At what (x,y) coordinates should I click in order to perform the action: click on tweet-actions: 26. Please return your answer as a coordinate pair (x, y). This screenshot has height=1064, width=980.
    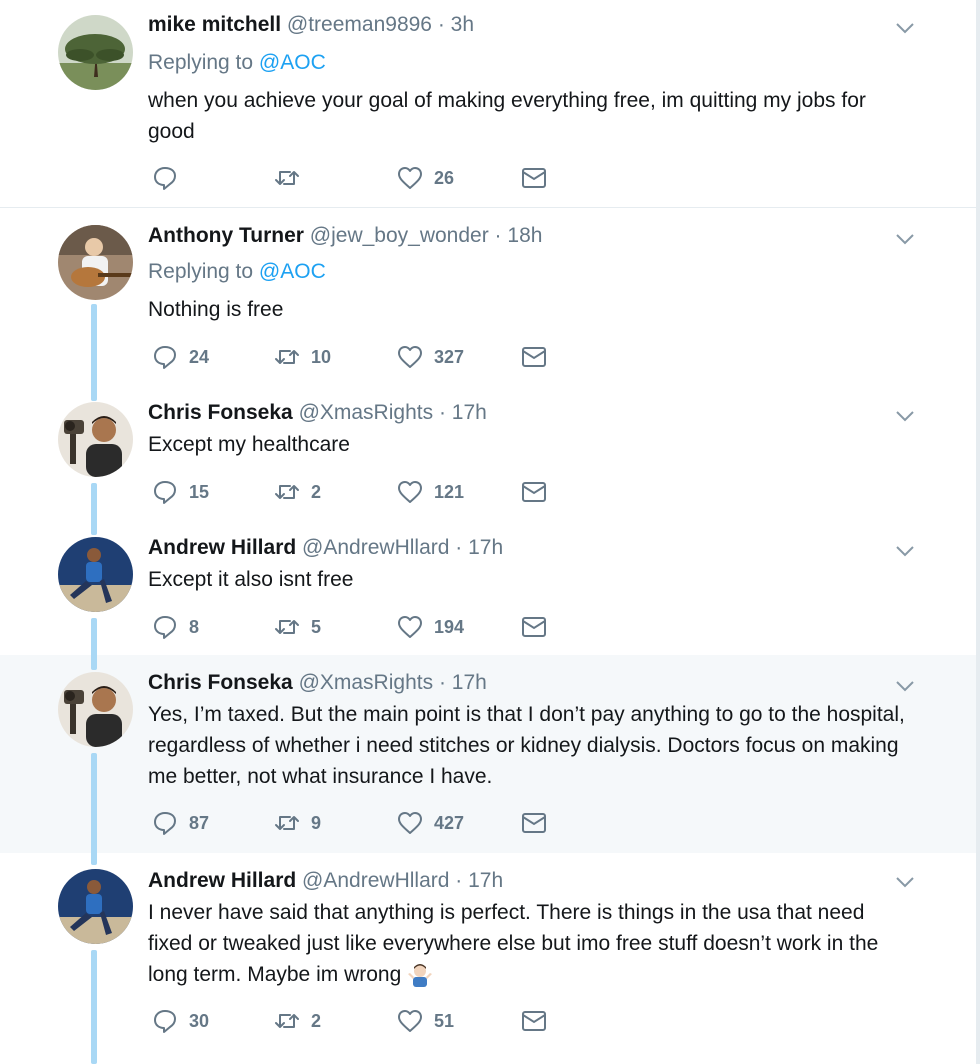
    Looking at the image, I should click on (358, 178).